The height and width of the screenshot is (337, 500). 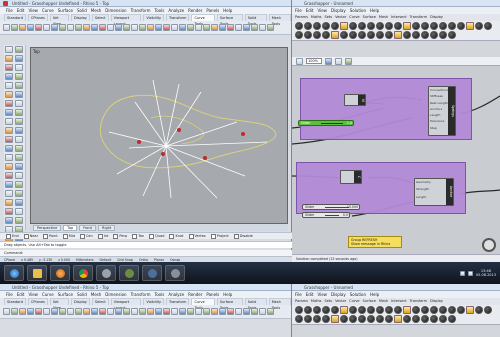 What do you see at coordinates (423, 182) in the screenshot?
I see `anchor-input-0: Geometry` at bounding box center [423, 182].